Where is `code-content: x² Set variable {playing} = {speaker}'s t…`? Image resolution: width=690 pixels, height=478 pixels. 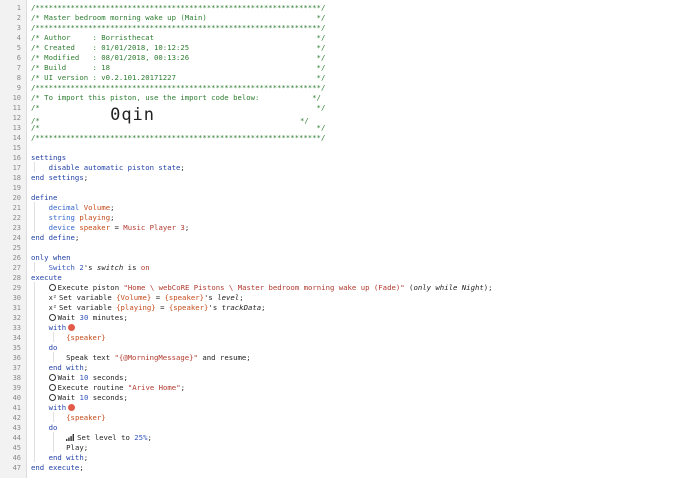
code-content: x² Set variable {playing} = {speaker}'s t… is located at coordinates (148, 308).